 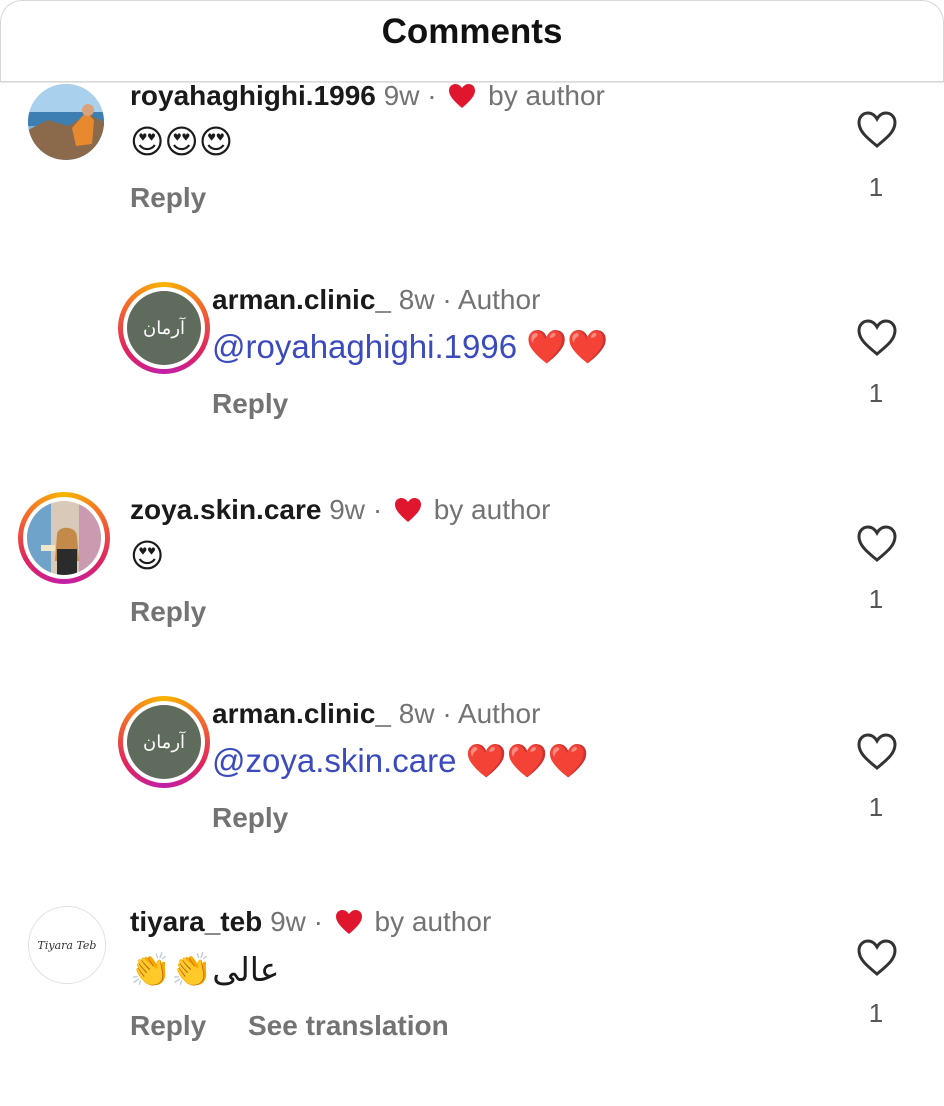 I want to click on mention-link: @zoya.skin.care, so click(x=334, y=760).